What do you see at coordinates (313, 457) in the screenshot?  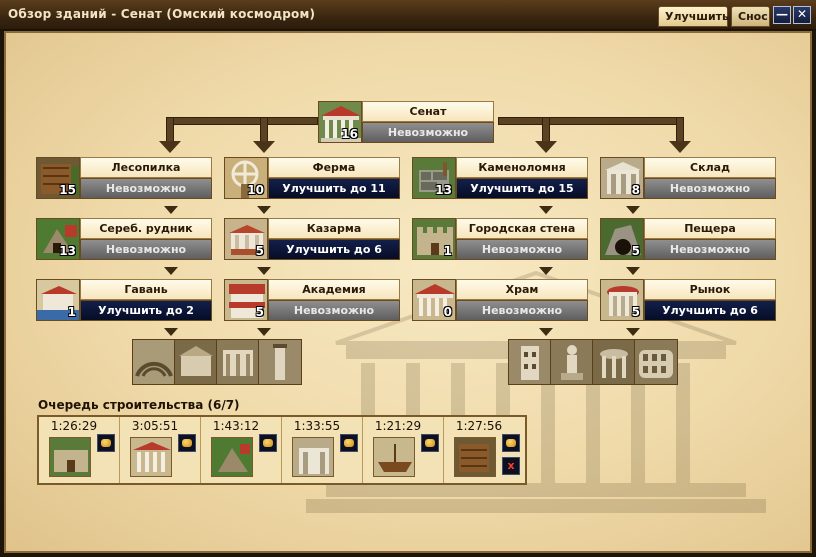 I see `warehouse-icon` at bounding box center [313, 457].